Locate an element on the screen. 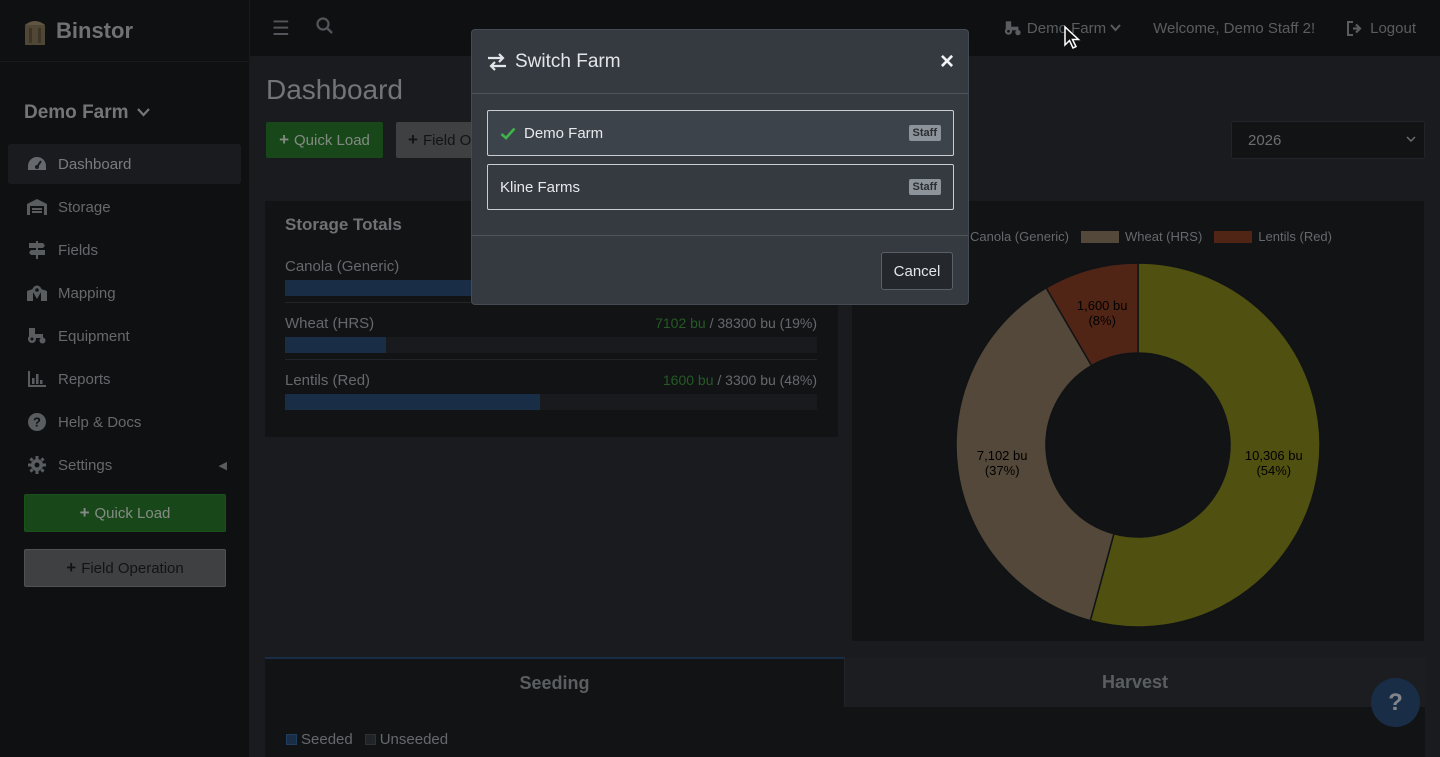  farm-option-demo-farm: Demo Farm Staff is located at coordinates (720, 133).